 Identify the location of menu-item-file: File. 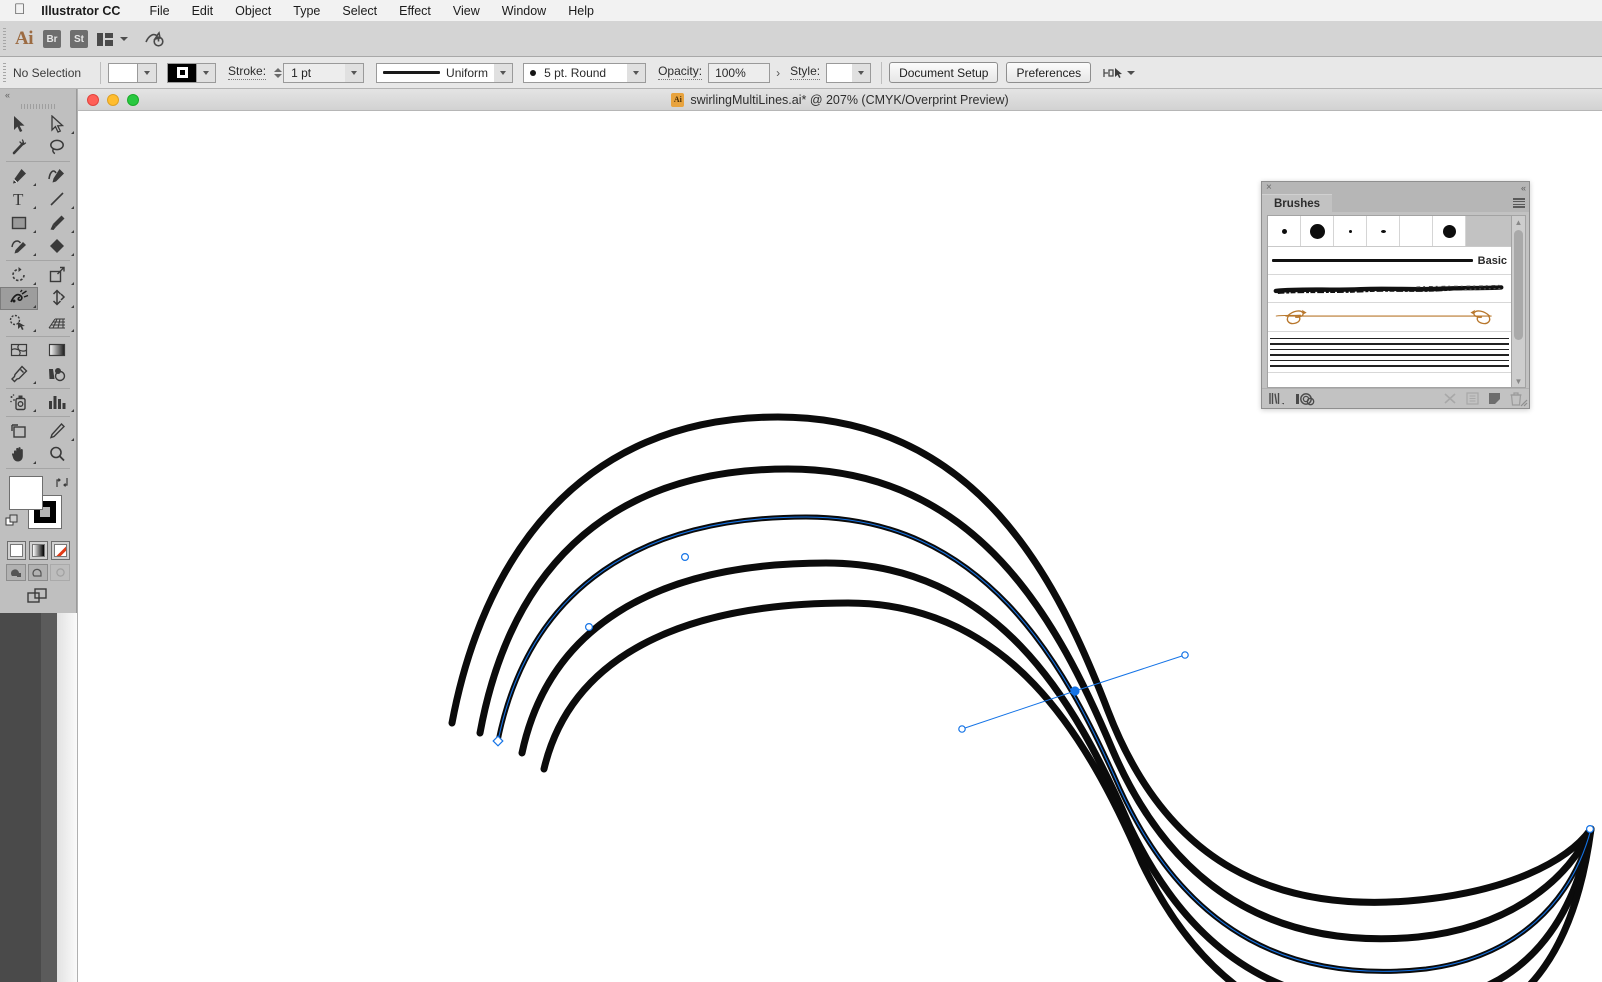
(159, 11).